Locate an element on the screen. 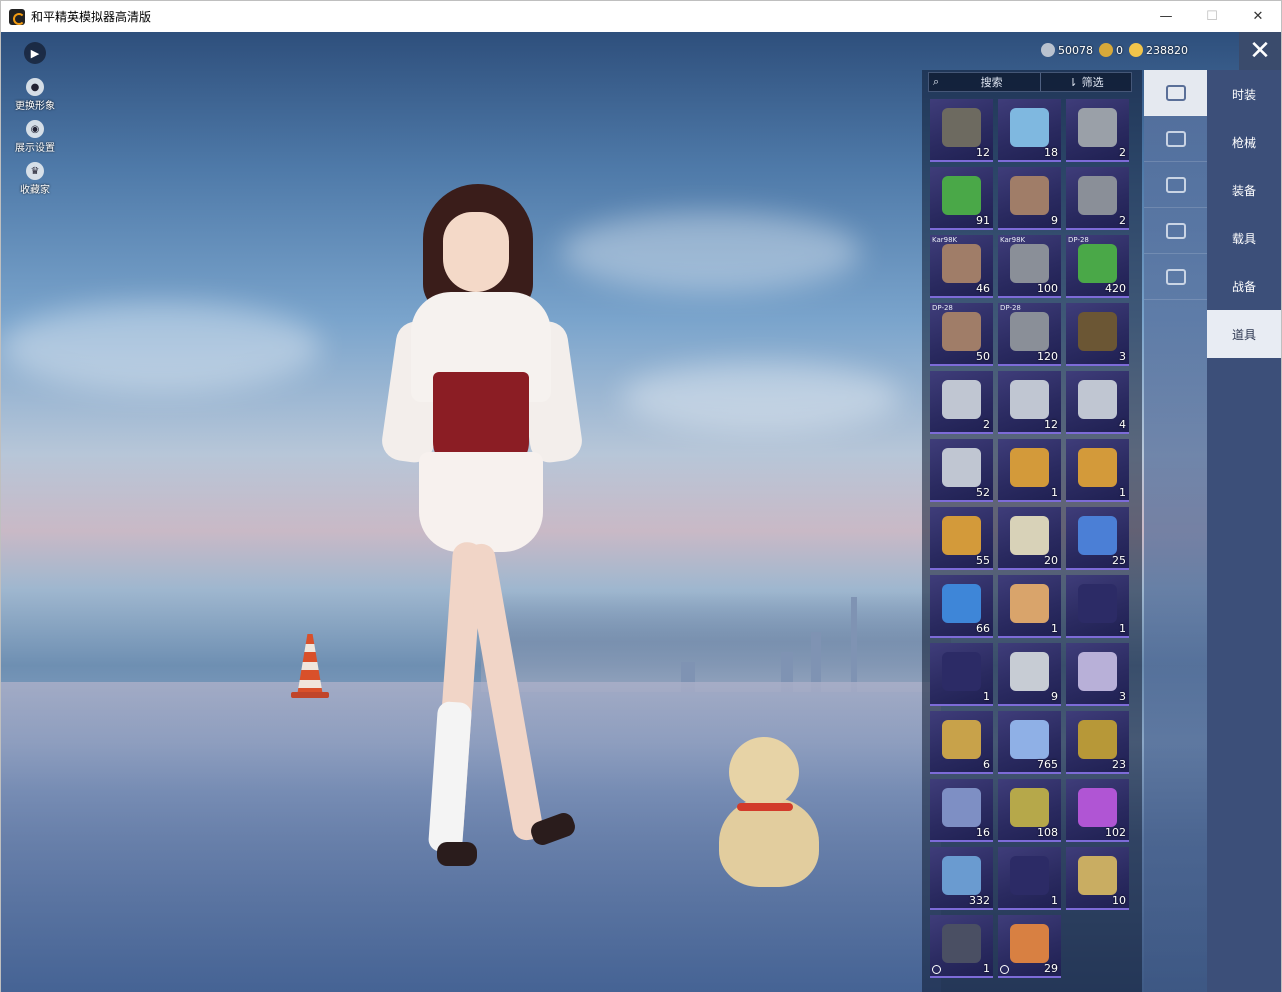 This screenshot has height=992, width=1282. filter-button: ⇂ 筛选 is located at coordinates (1086, 82).